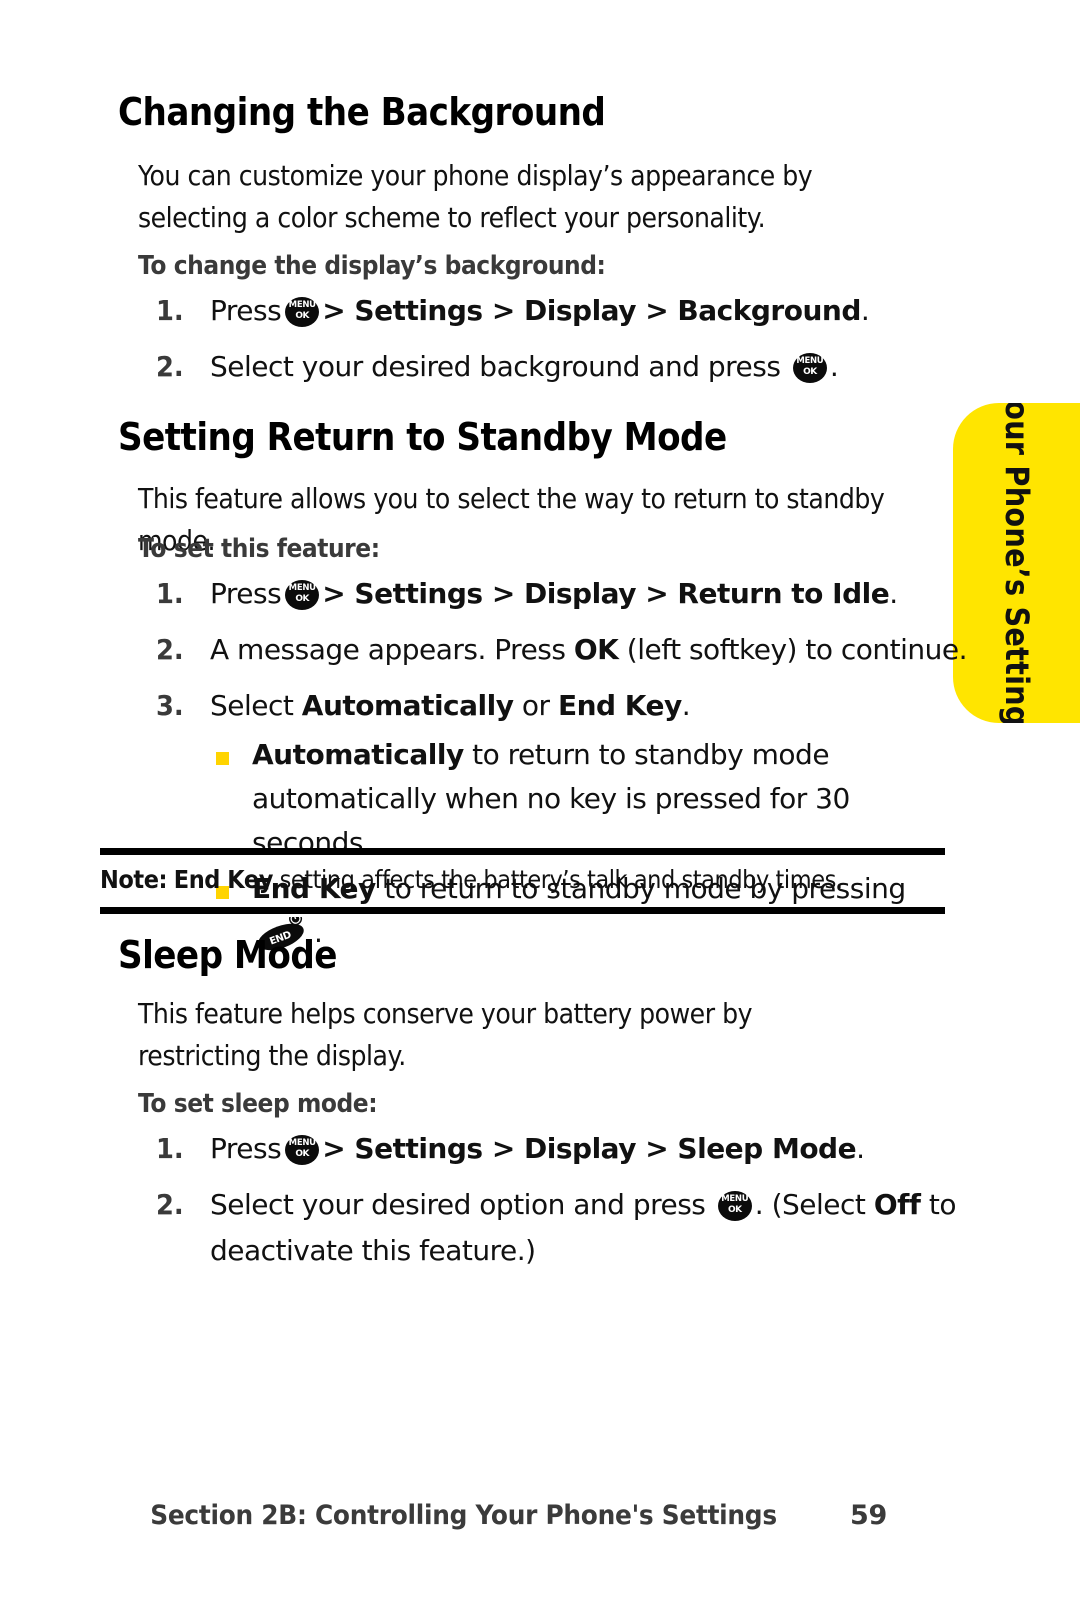 The height and width of the screenshot is (1620, 1080). Describe the element at coordinates (462, 1204) in the screenshot. I see `step-text-a: Select your desired option and press` at that location.